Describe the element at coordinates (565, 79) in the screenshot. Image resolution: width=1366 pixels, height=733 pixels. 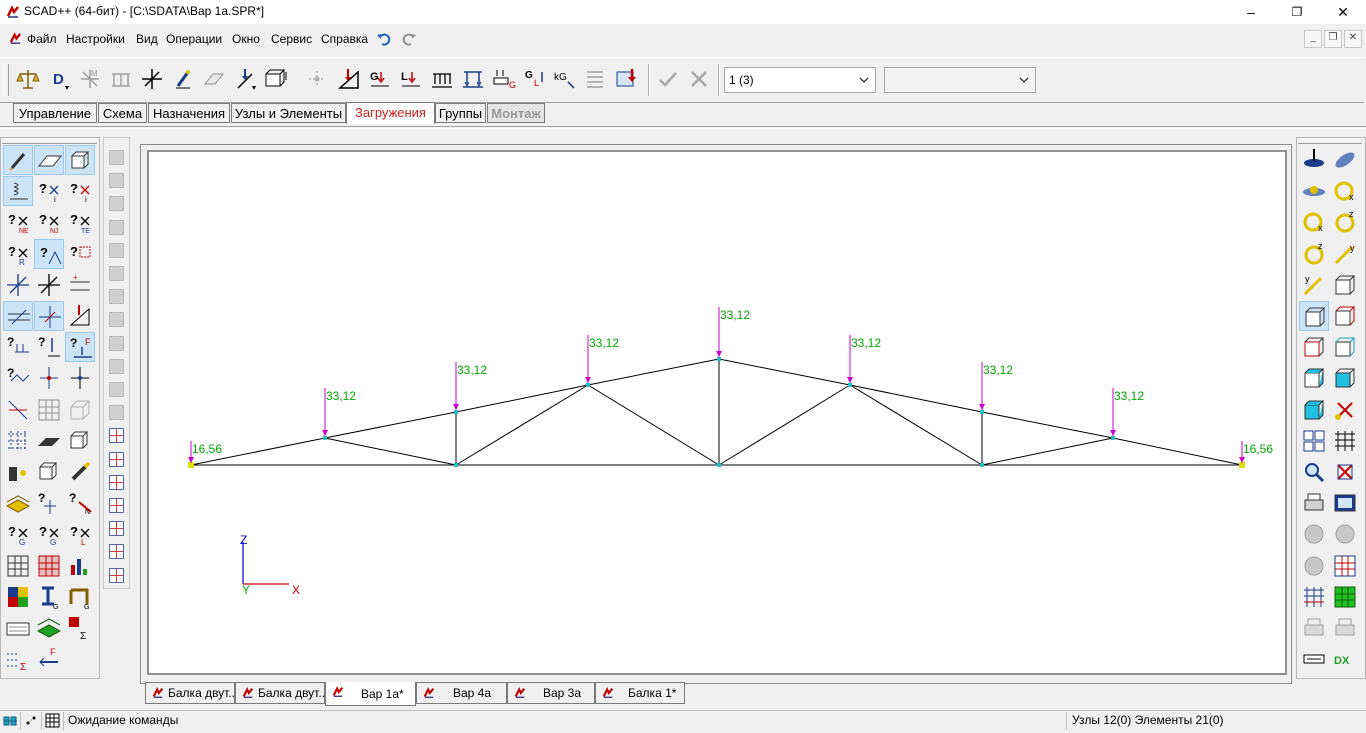
I see `kg-load-icon: kG` at that location.